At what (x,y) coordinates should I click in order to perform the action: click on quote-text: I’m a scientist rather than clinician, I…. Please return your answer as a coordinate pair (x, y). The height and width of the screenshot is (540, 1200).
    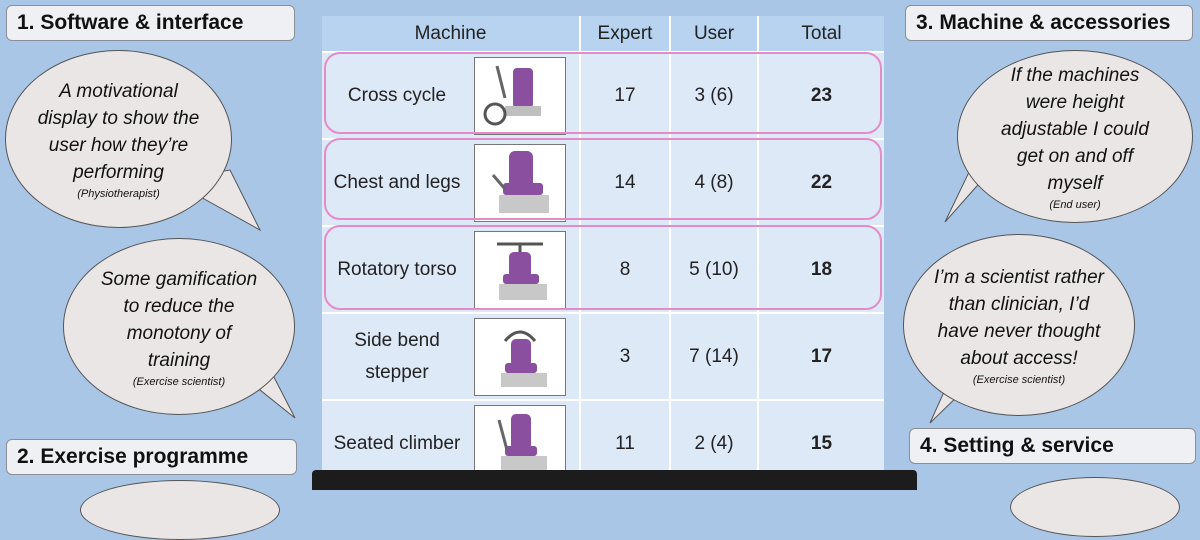
    Looking at the image, I should click on (1019, 318).